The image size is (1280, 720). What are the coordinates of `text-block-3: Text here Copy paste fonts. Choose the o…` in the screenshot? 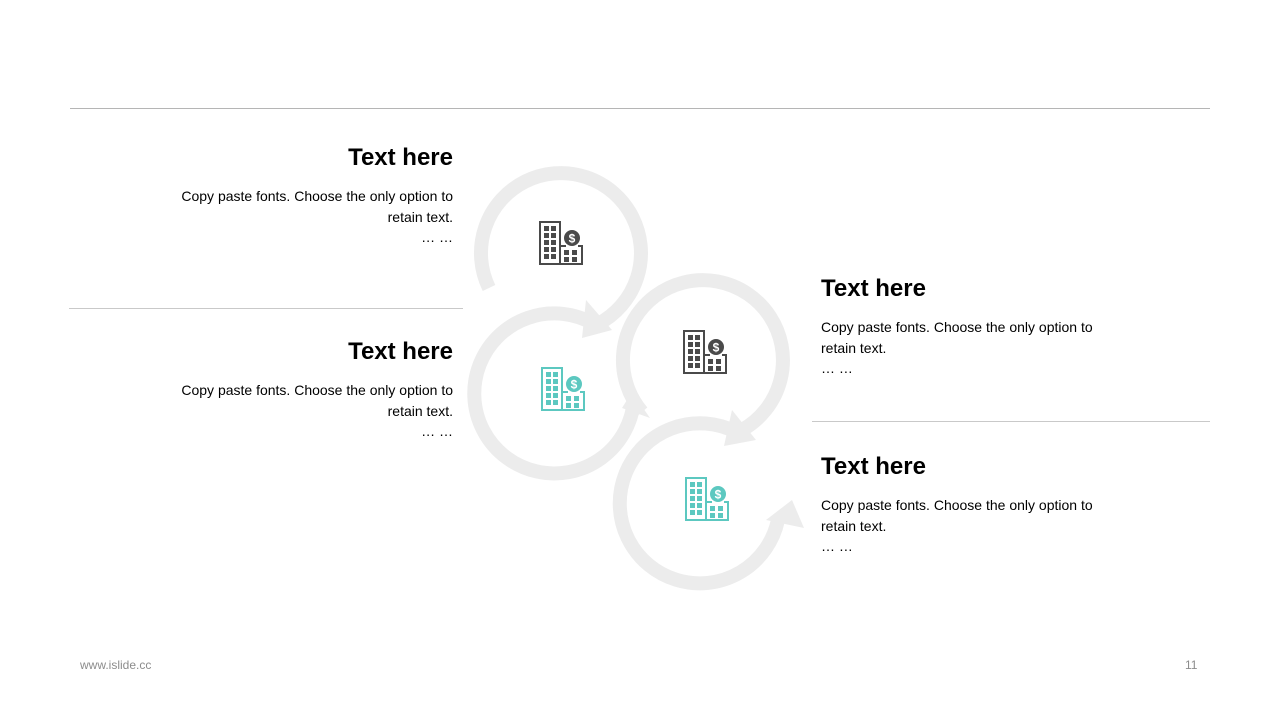 It's located at (971, 325).